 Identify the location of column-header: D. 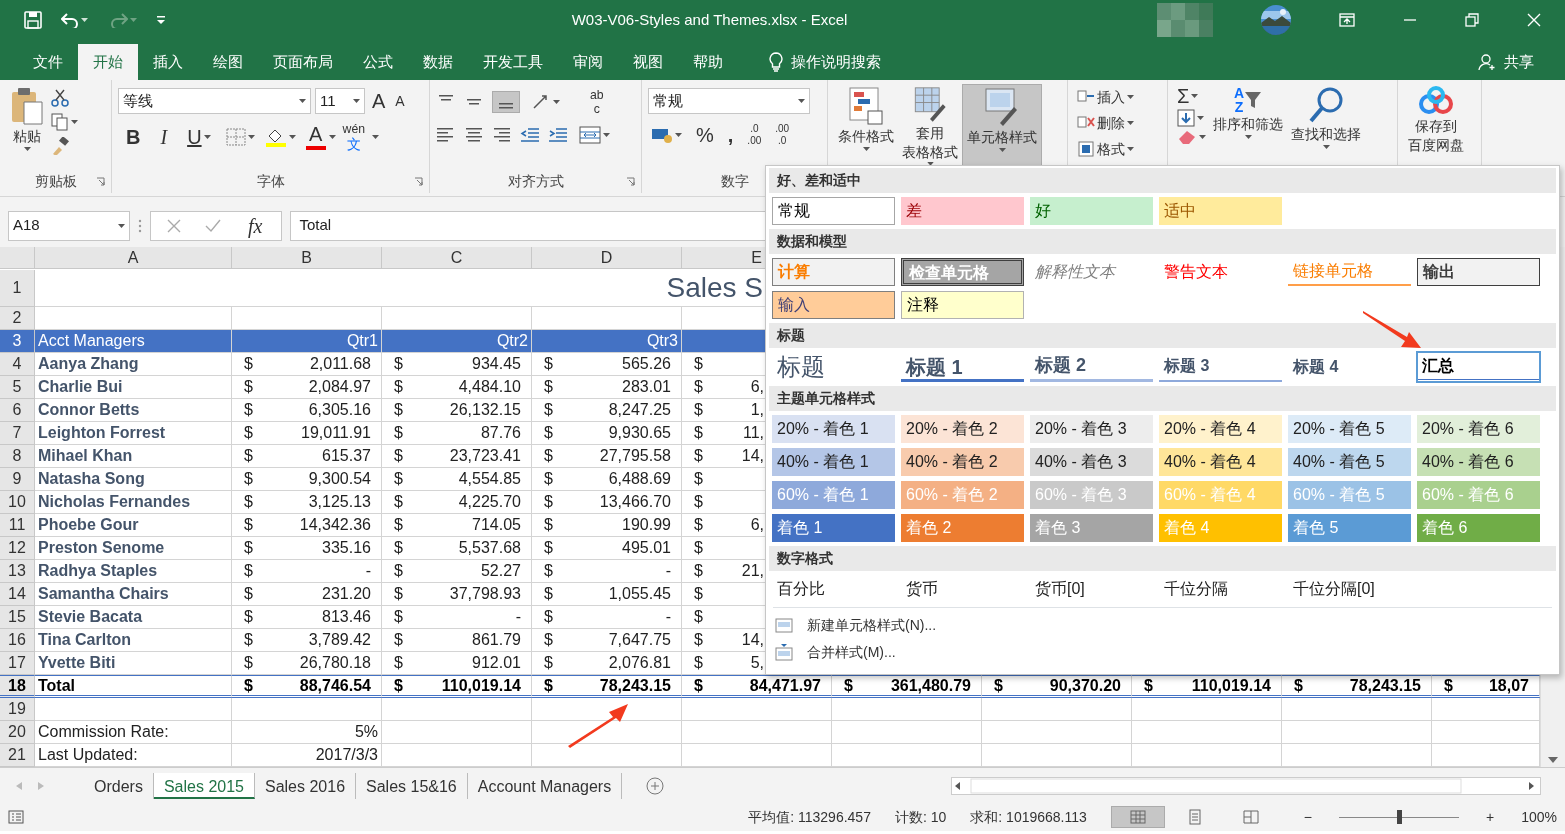
(607, 258).